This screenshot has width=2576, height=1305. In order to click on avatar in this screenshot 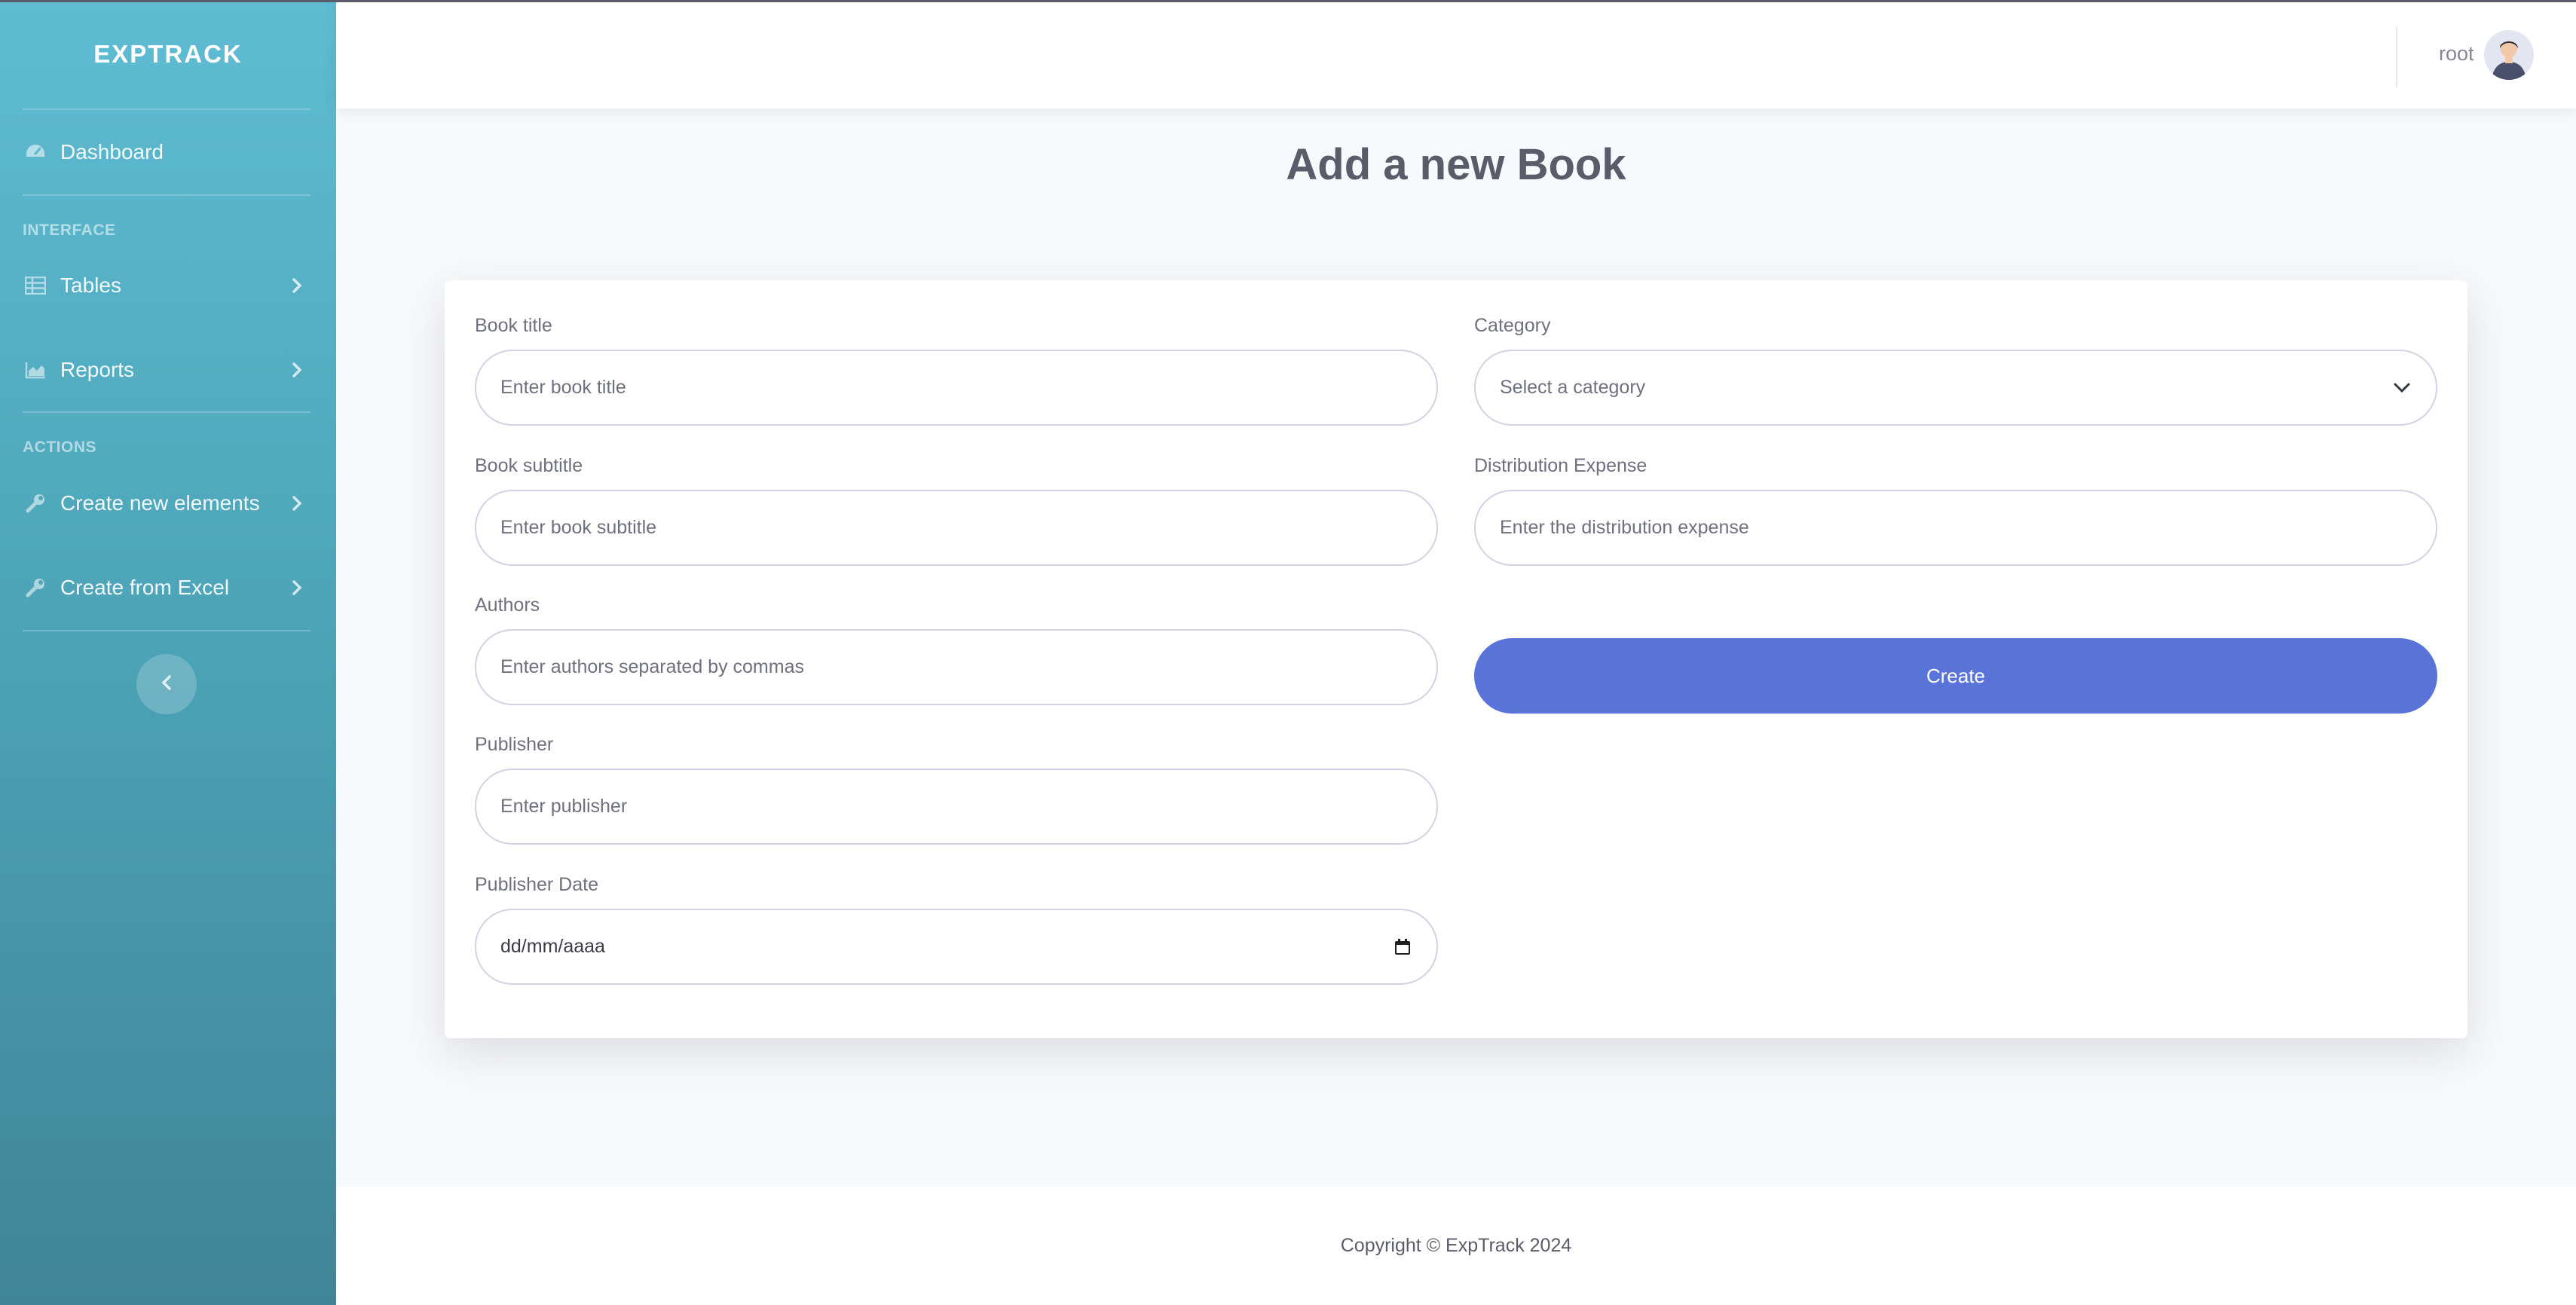, I will do `click(2509, 55)`.